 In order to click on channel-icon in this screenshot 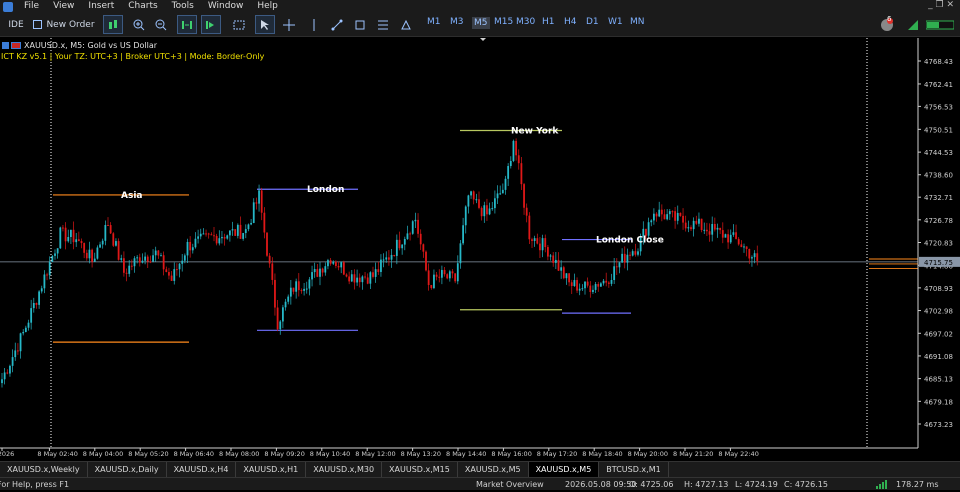, I will do `click(360, 24)`.